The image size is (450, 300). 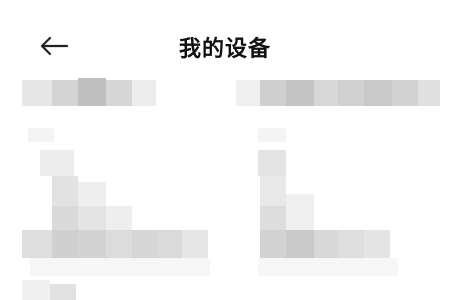 I want to click on page-title: 我的设备, so click(x=224, y=49).